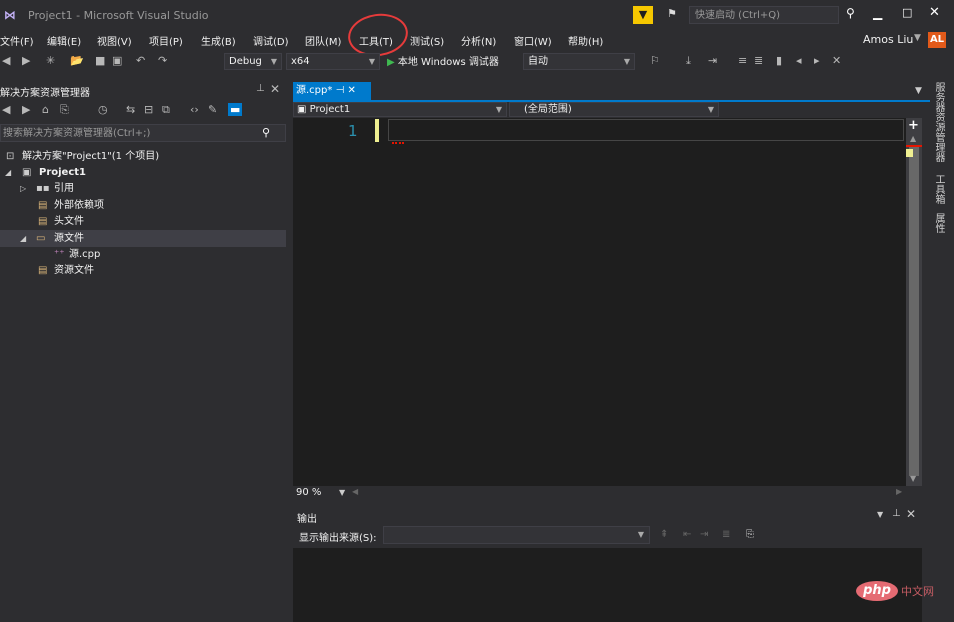  I want to click on menu-debug: 调试(D), so click(271, 40).